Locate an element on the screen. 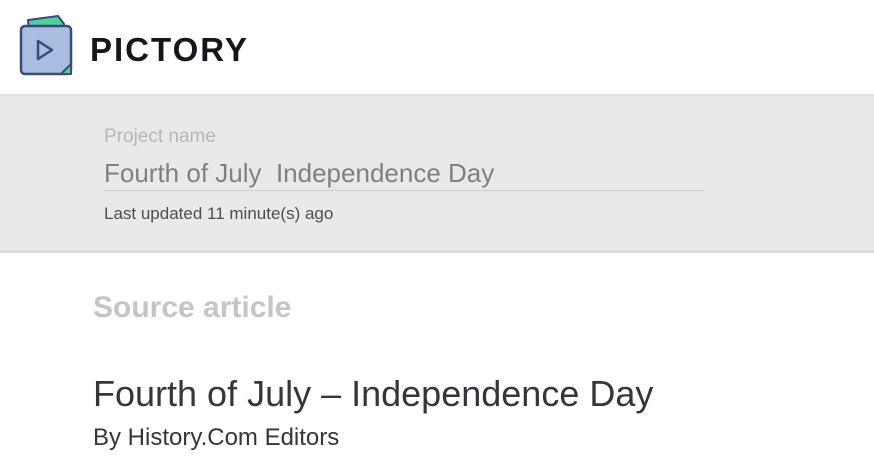 This screenshot has height=474, width=874. project-name-input: Fourth of July Independence Day is located at coordinates (404, 173).